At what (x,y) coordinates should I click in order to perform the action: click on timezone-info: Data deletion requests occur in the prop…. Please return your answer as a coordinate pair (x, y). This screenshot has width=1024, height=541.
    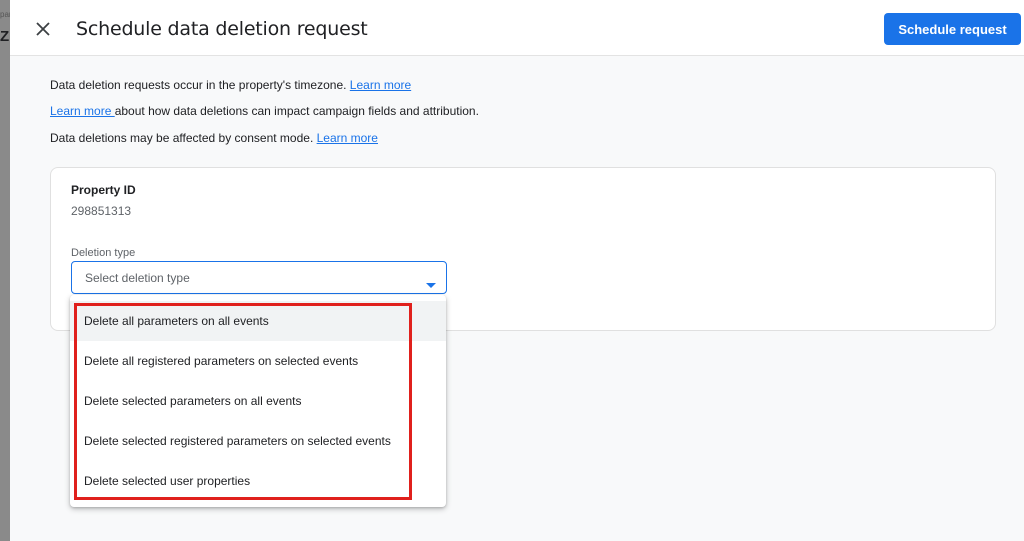
    Looking at the image, I should click on (230, 85).